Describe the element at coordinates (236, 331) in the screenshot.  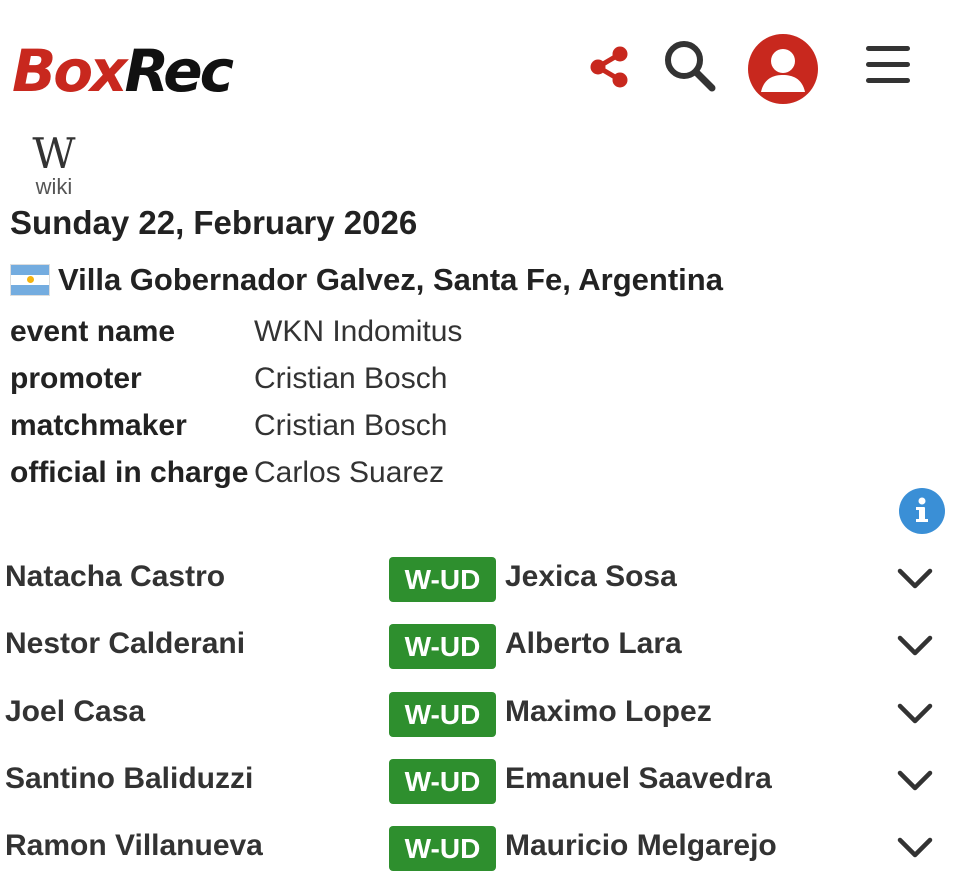
I see `detail-row-event-name: event name WKN Indomitus` at that location.